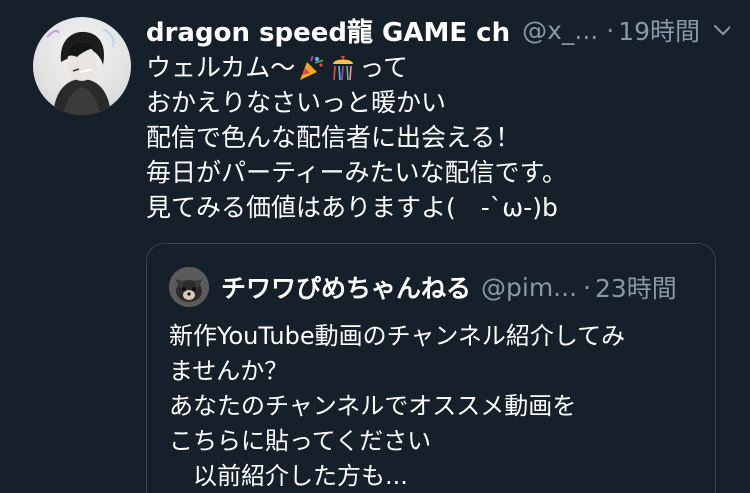 This screenshot has height=493, width=750. I want to click on quoted-tweet-header: チワワぴめちゃんねる @pim... · 23時間, so click(433, 287).